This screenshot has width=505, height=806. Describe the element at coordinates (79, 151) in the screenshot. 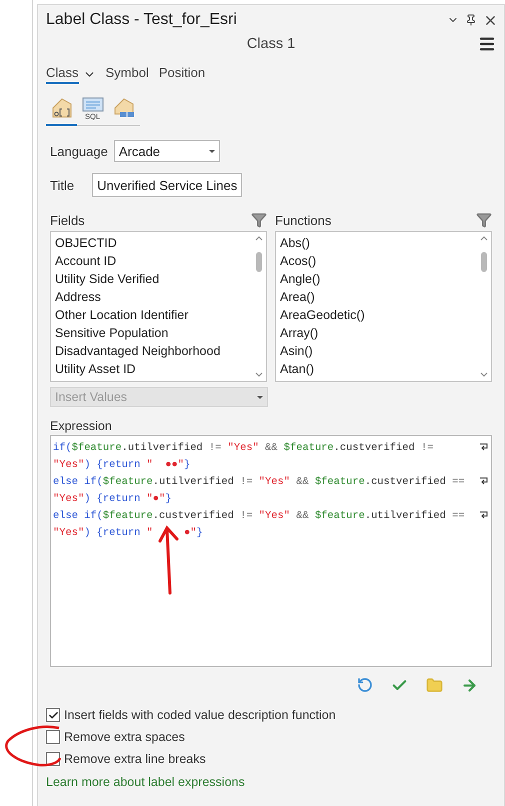

I see `field-label: Language` at that location.